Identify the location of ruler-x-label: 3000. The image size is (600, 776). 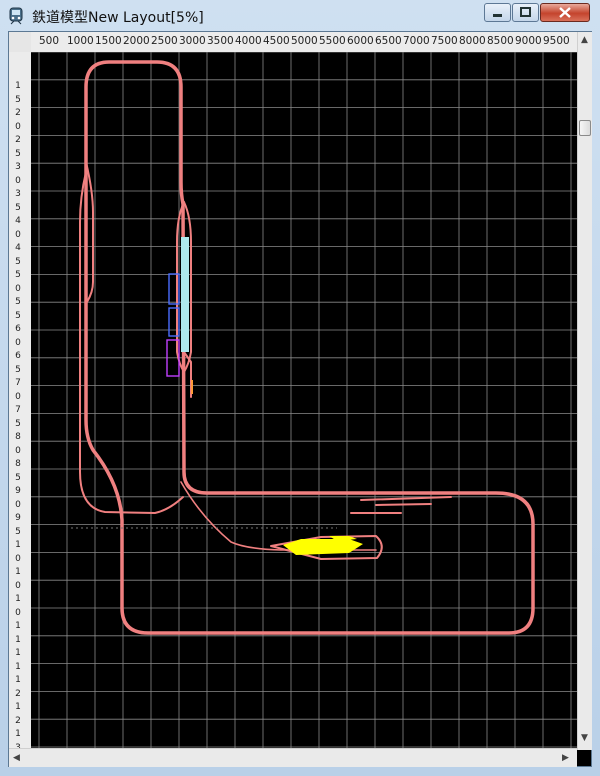
(192, 41).